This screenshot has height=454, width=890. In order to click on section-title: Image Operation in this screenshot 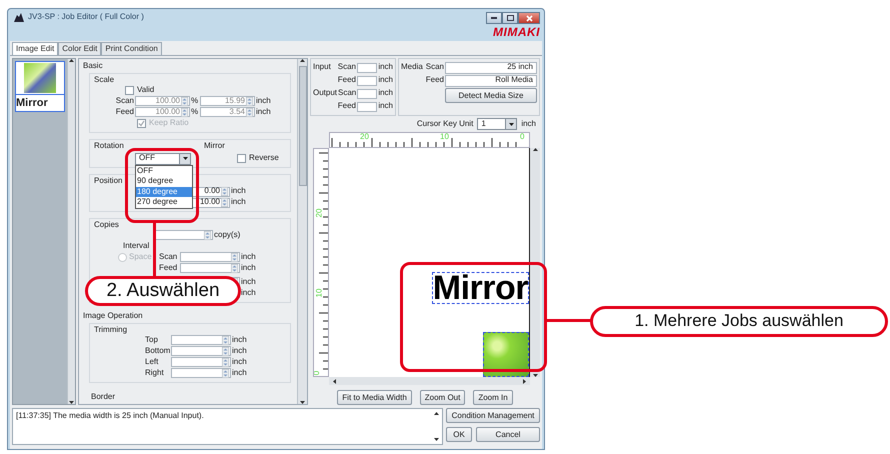, I will do `click(113, 316)`.